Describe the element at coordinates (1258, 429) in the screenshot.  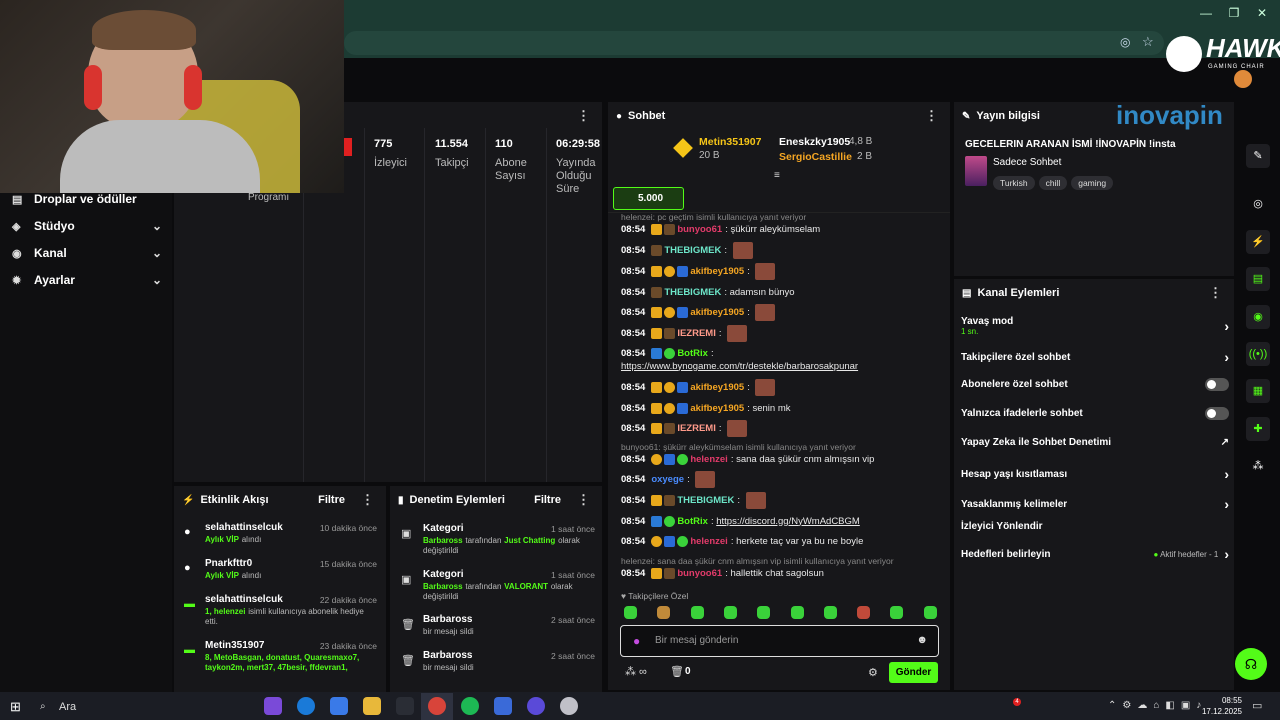
I see `wrench-icon: ✚` at that location.